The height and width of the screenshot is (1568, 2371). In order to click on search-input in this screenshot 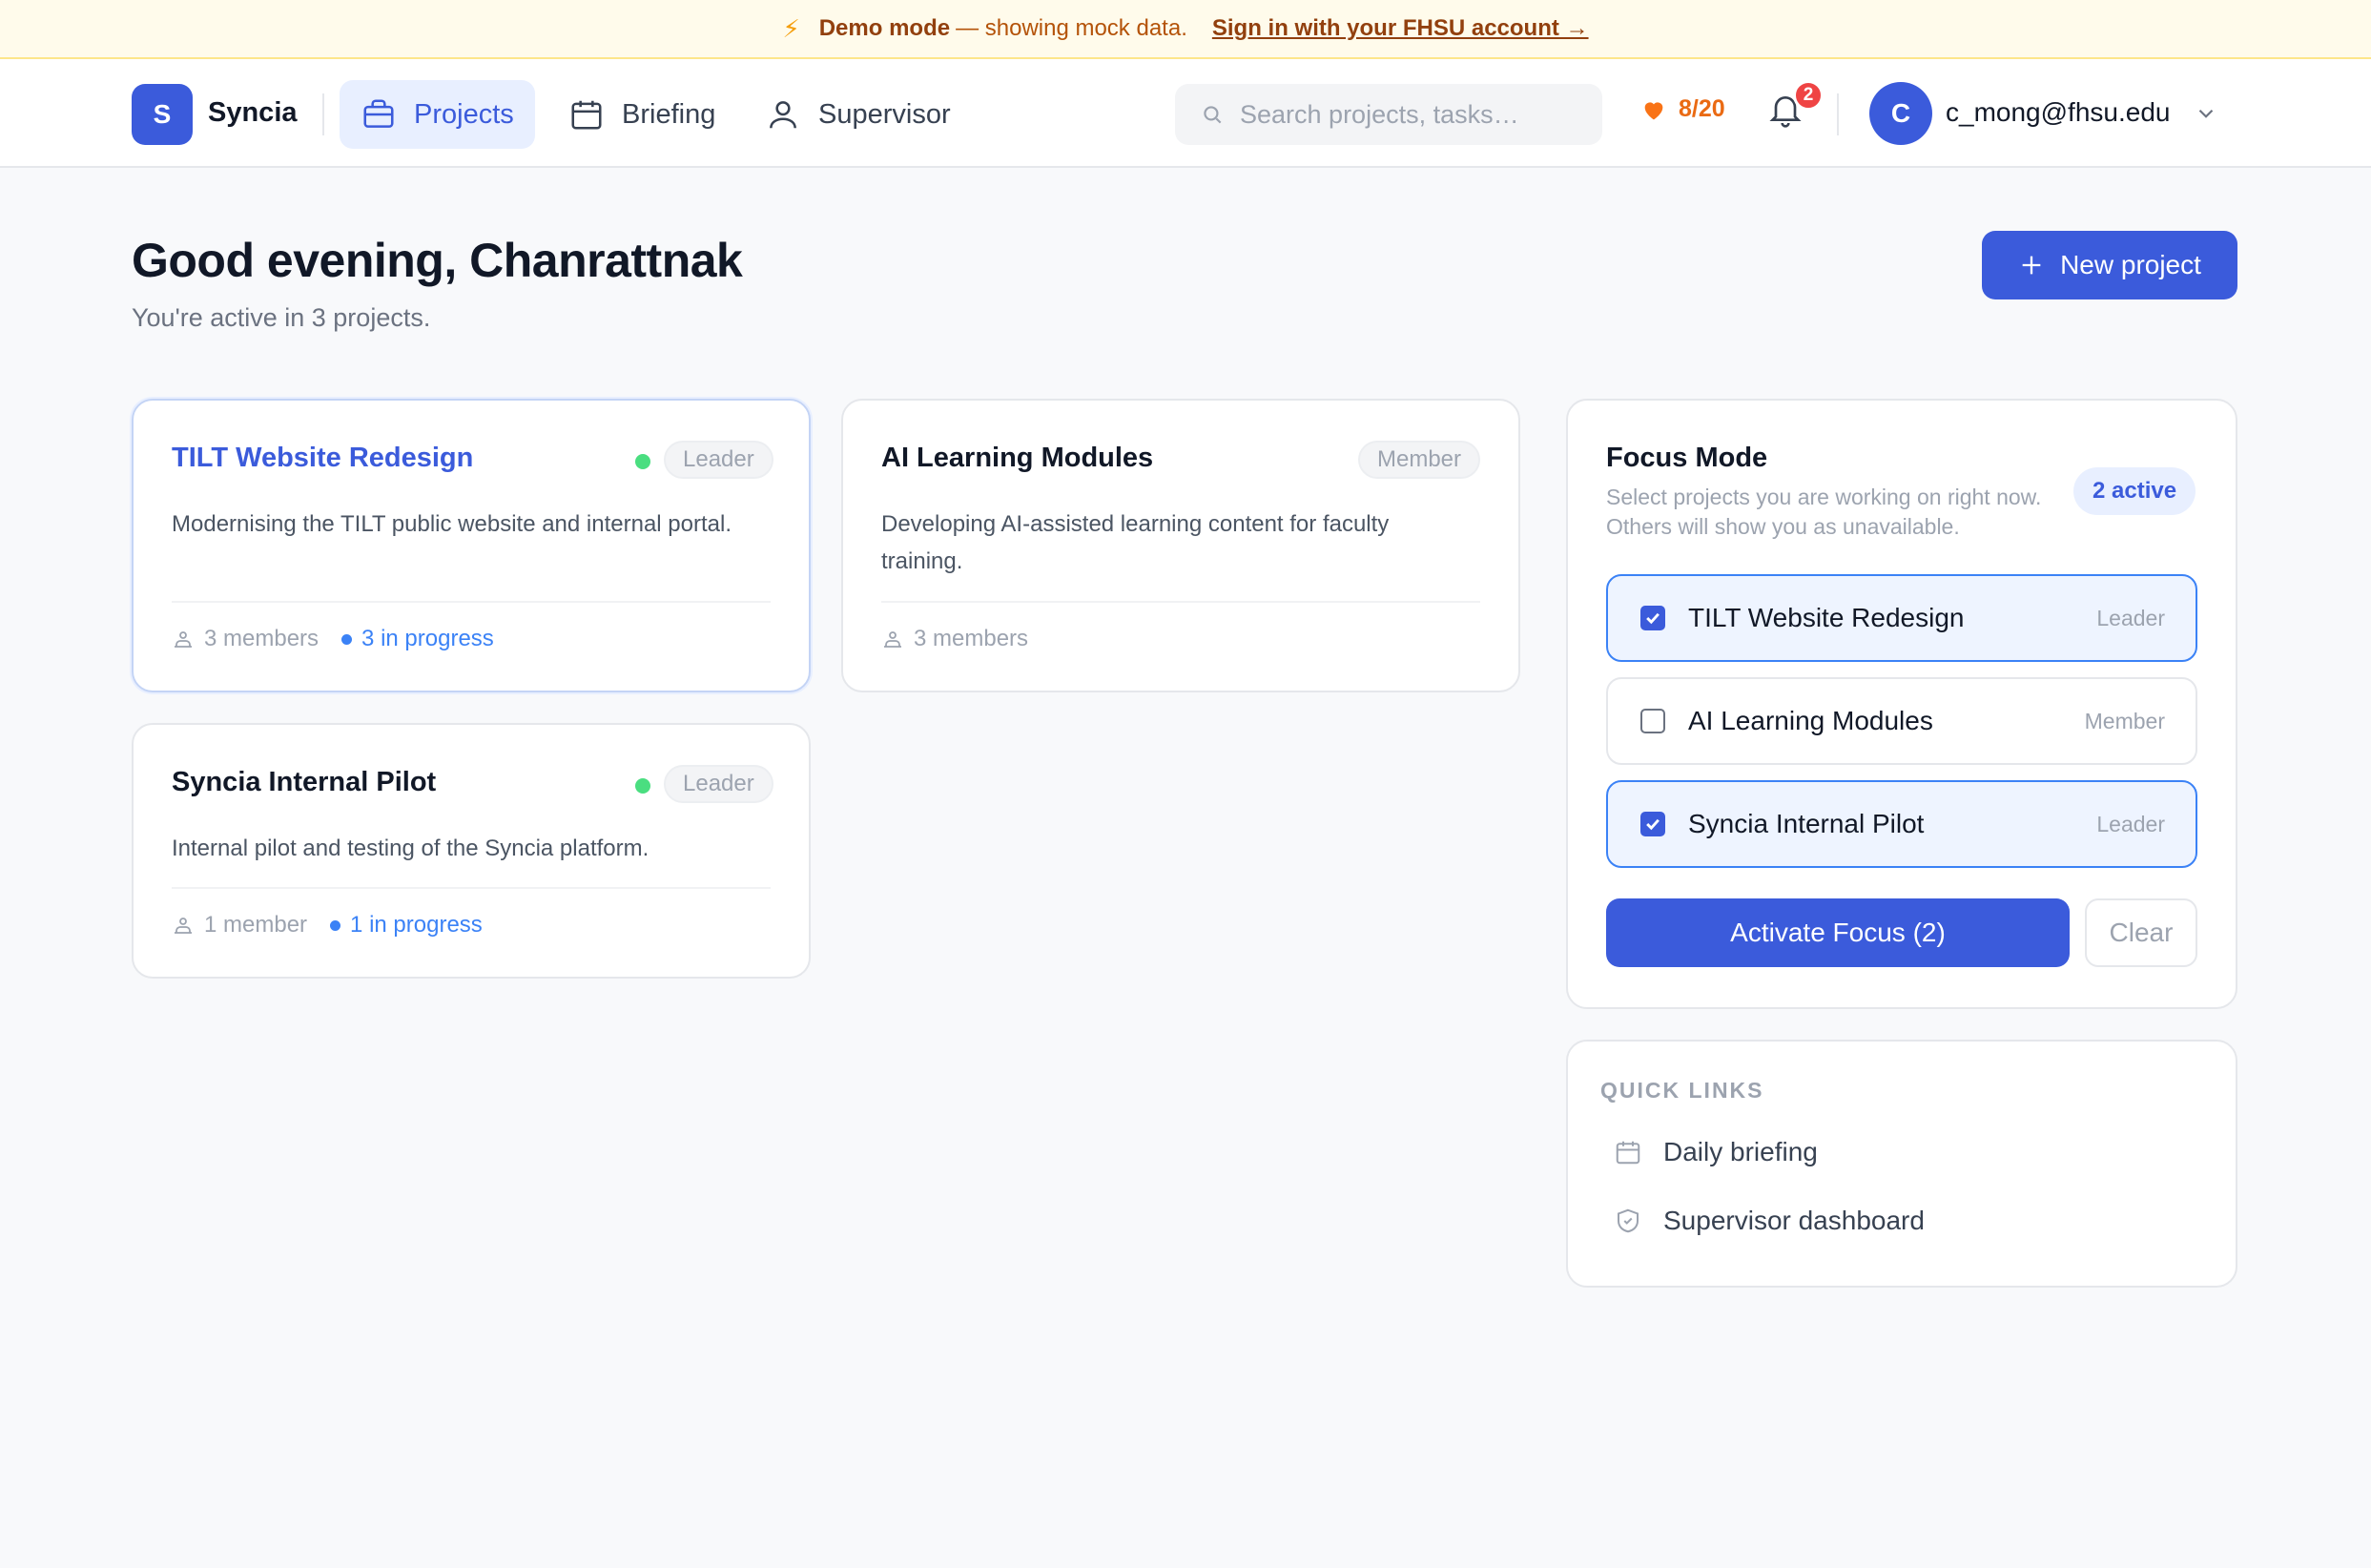, I will do `click(1411, 114)`.